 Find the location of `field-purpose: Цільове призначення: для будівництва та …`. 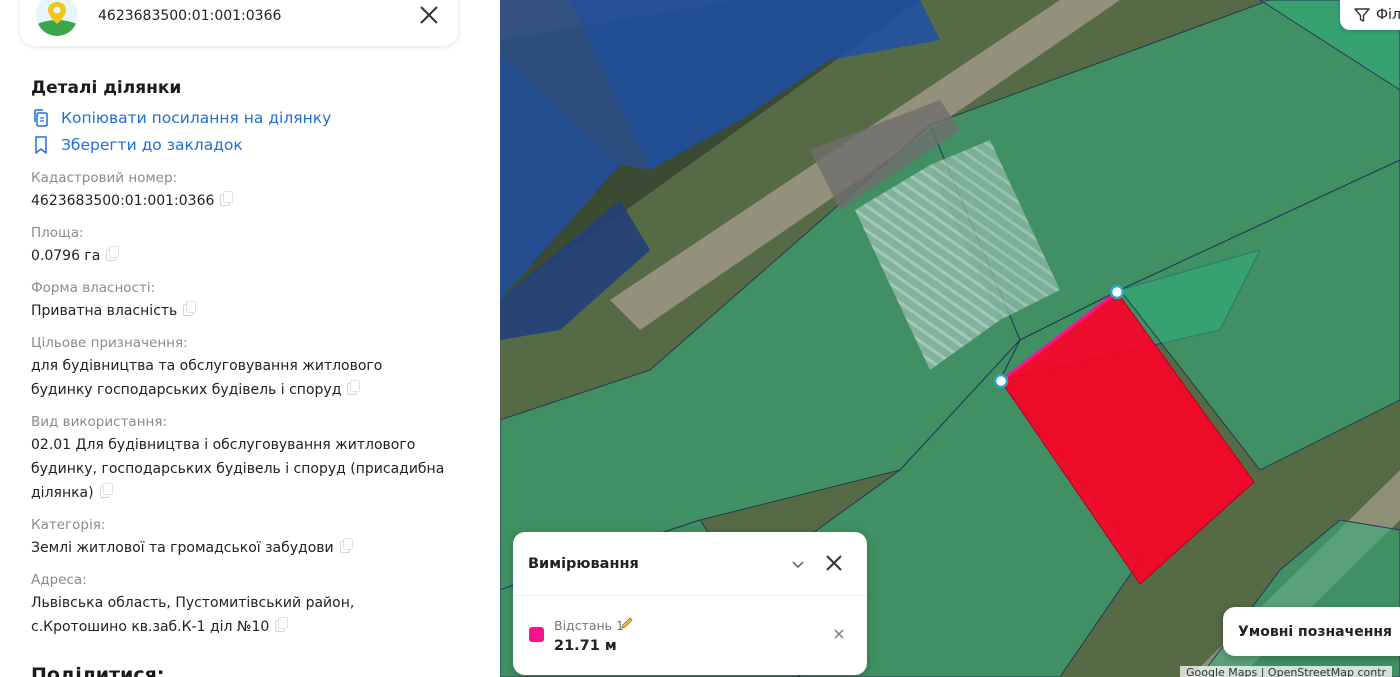

field-purpose: Цільове призначення: для будівництва та … is located at coordinates (207, 366).